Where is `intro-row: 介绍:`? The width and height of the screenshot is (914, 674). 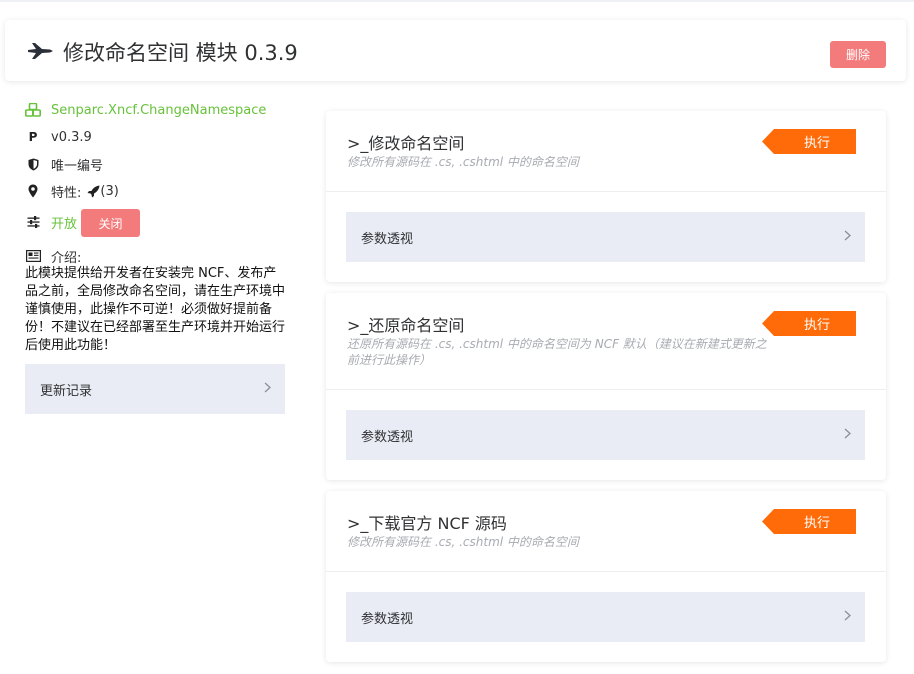
intro-row: 介绍: is located at coordinates (53, 256).